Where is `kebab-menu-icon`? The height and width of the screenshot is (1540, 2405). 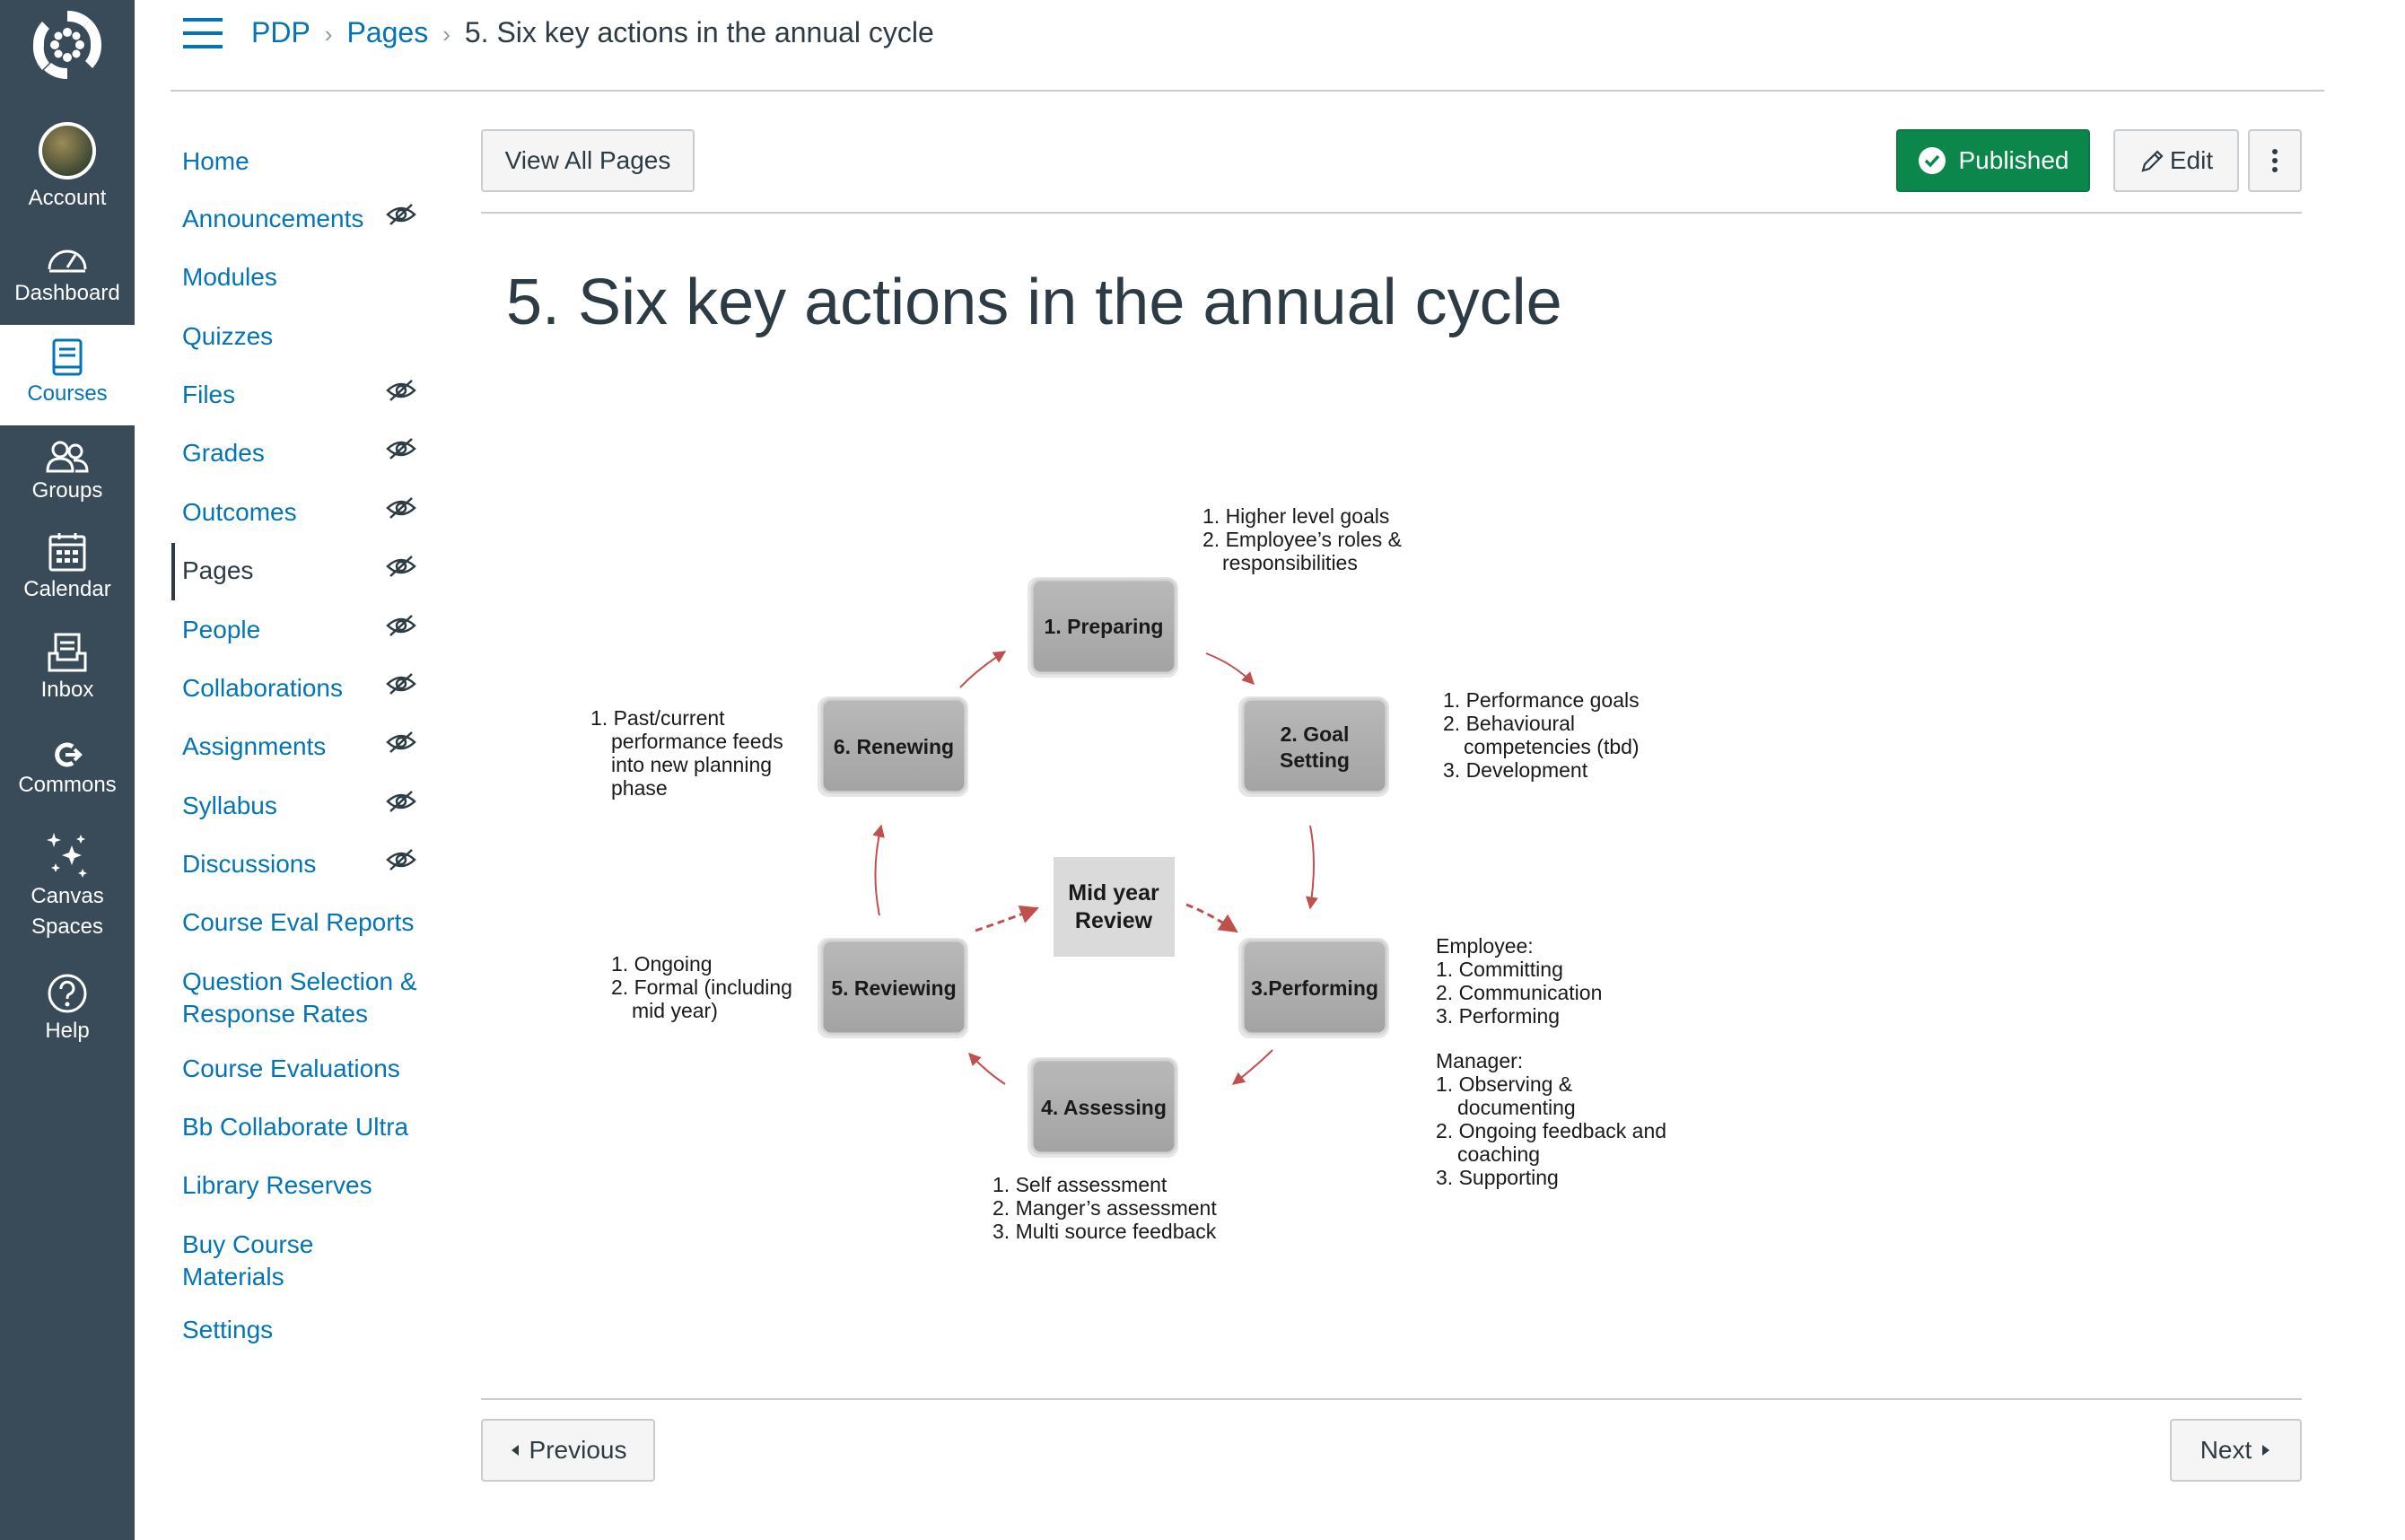
kebab-menu-icon is located at coordinates (2275, 161).